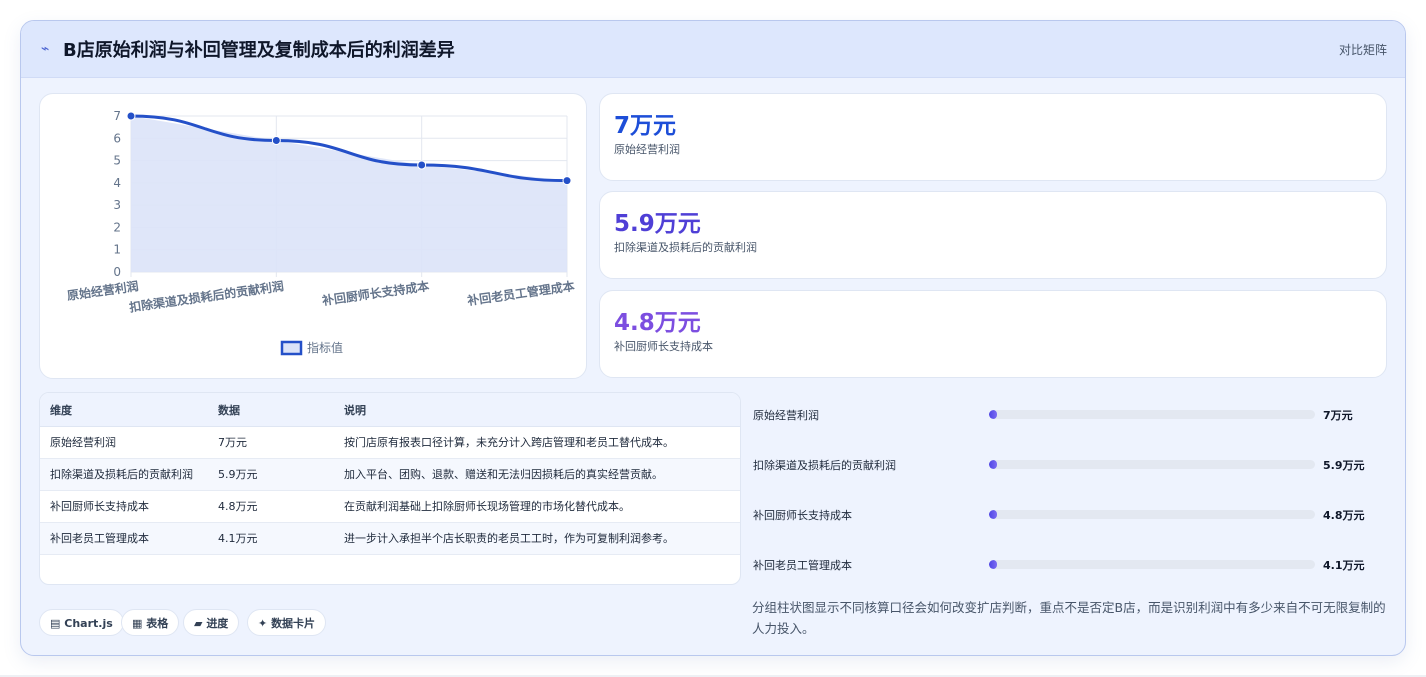 This screenshot has height=677, width=1426. I want to click on legend-label: 指标值, so click(325, 347).